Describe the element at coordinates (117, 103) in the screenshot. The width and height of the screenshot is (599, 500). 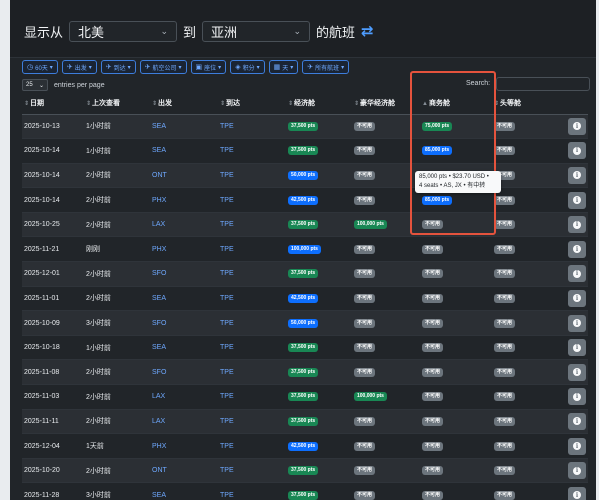
I see `col-last-seen: ⇕上次查看` at that location.